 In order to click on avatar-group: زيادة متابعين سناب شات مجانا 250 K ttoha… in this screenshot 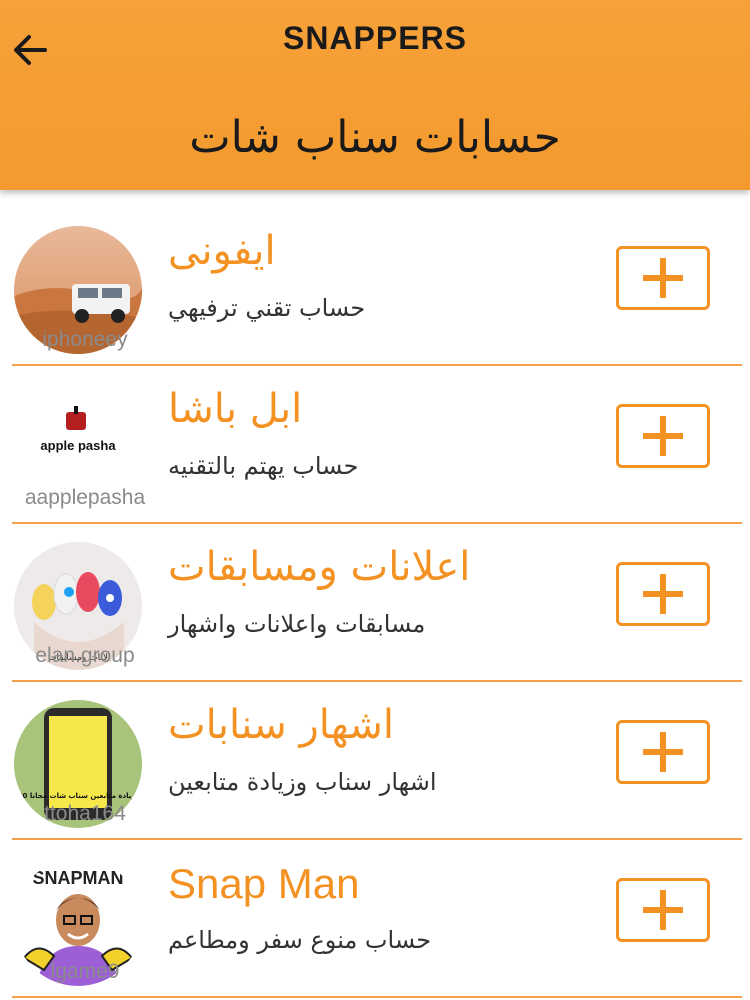, I will do `click(87, 768)`.